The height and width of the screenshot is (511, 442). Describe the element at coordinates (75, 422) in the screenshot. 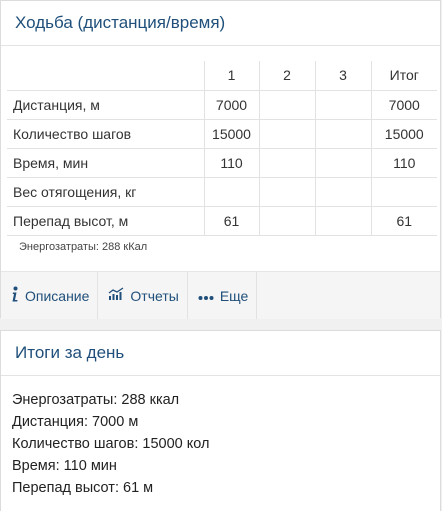

I see `summary-line-distance: Дистанция: 7000 м` at that location.